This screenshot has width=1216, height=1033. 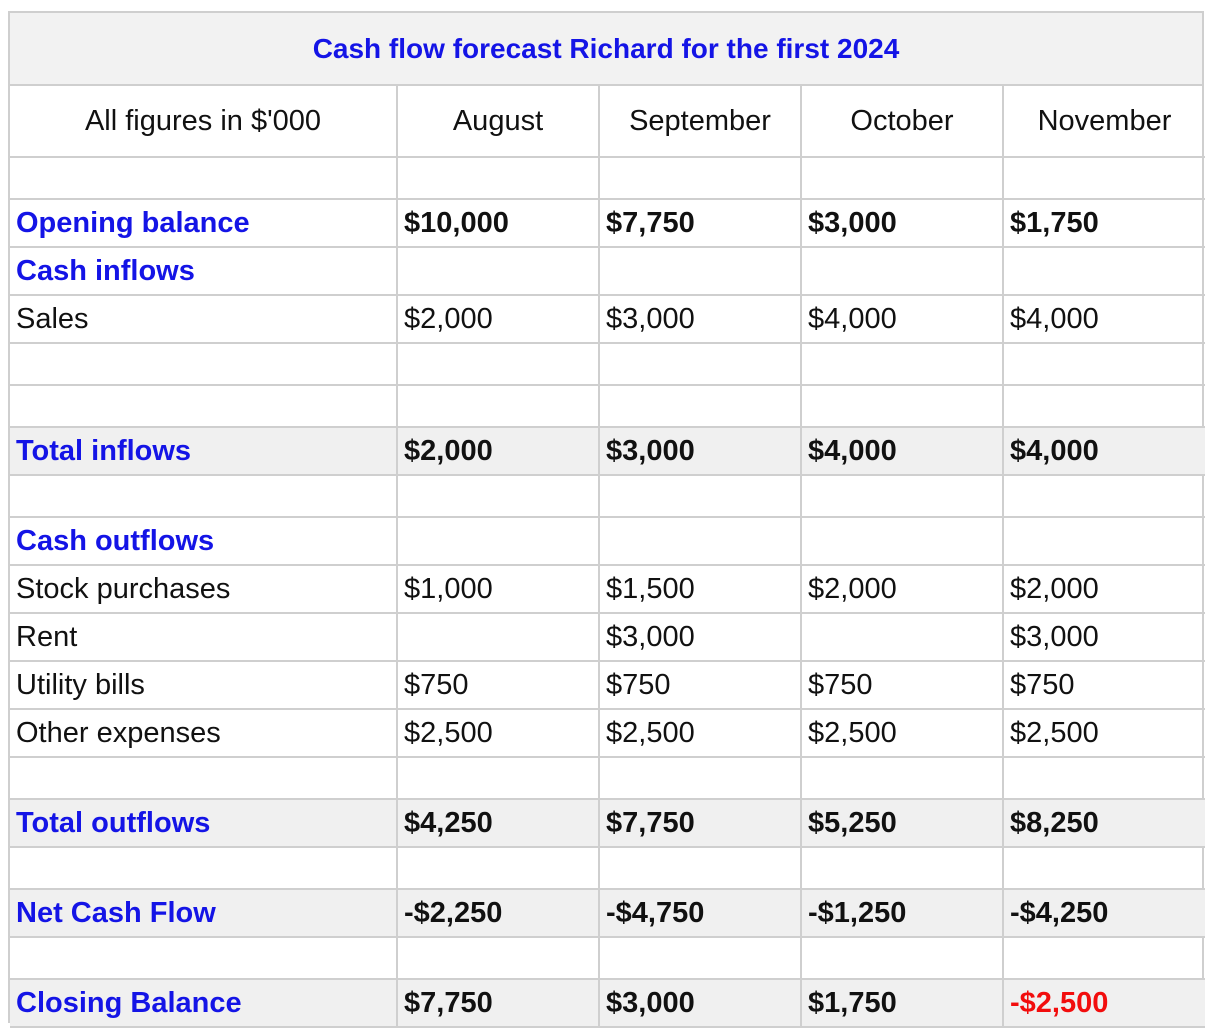 I want to click on cell-value: $1,500, so click(x=700, y=589).